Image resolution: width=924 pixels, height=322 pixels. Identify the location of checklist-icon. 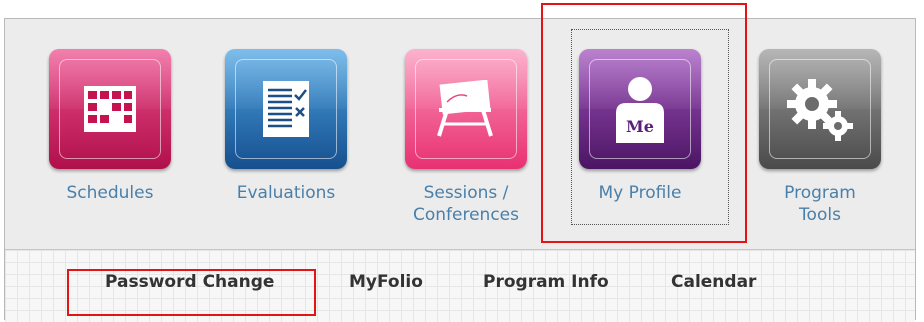
(286, 109).